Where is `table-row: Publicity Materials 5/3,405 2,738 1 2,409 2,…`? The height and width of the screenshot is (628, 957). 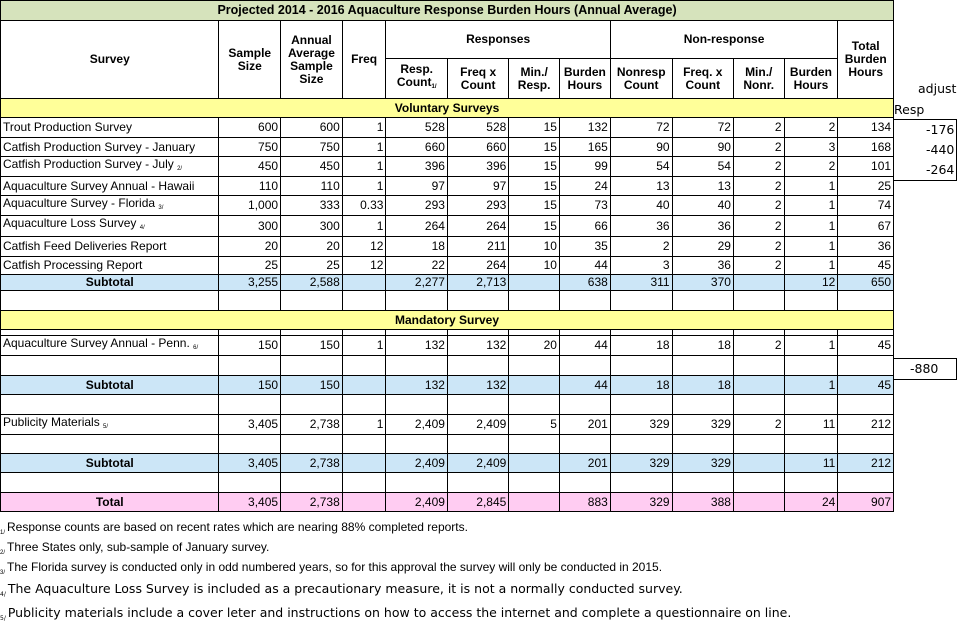
table-row: Publicity Materials 5/3,405 2,738 1 2,409 2,… is located at coordinates (478, 424).